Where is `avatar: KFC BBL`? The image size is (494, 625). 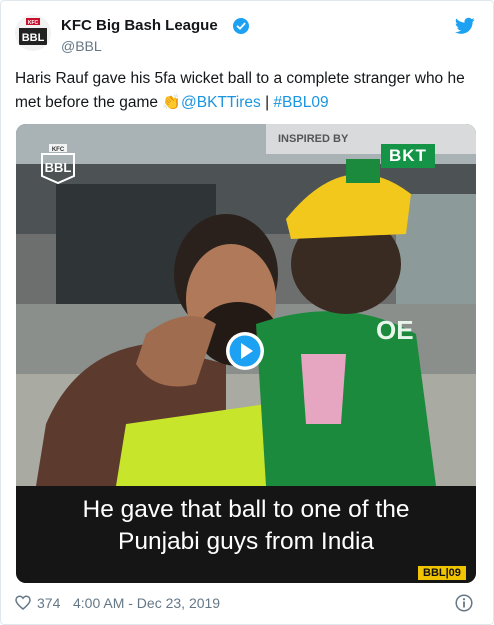 avatar: KFC BBL is located at coordinates (33, 33).